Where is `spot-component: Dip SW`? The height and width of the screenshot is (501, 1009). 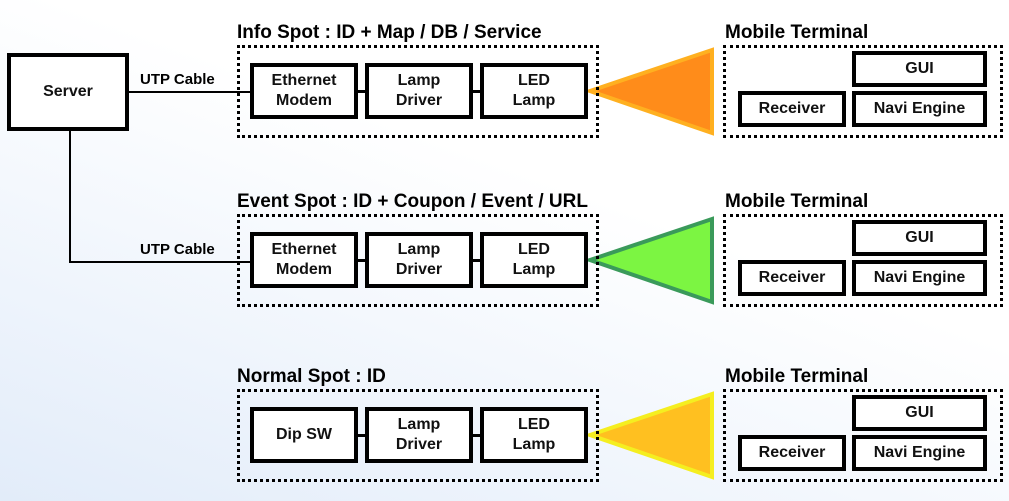 spot-component: Dip SW is located at coordinates (304, 435).